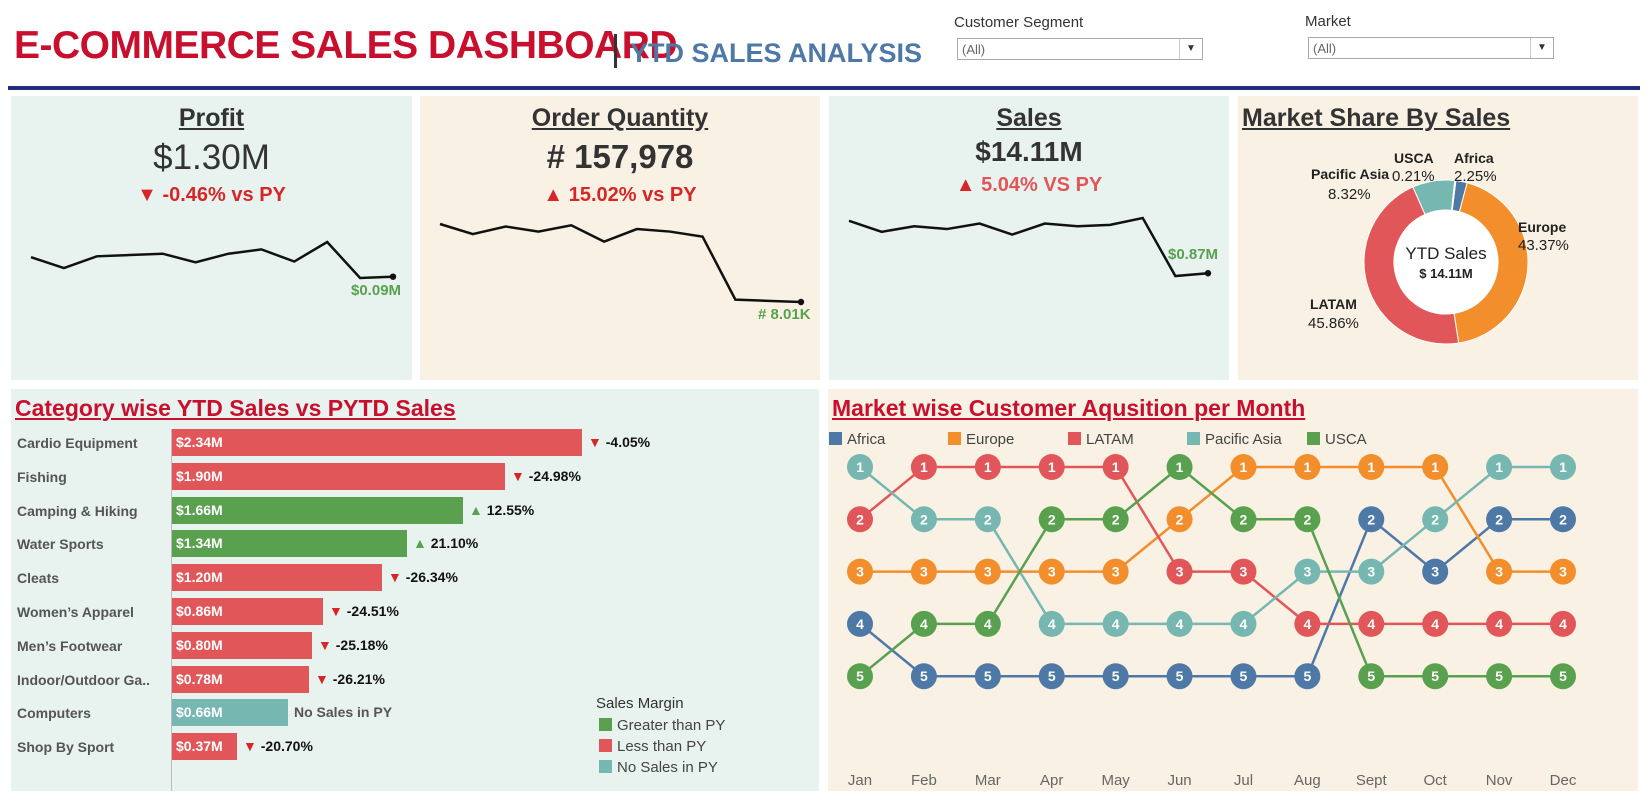  What do you see at coordinates (1413, 176) in the screenshot?
I see `donut-pct-usca: 0.21%` at bounding box center [1413, 176].